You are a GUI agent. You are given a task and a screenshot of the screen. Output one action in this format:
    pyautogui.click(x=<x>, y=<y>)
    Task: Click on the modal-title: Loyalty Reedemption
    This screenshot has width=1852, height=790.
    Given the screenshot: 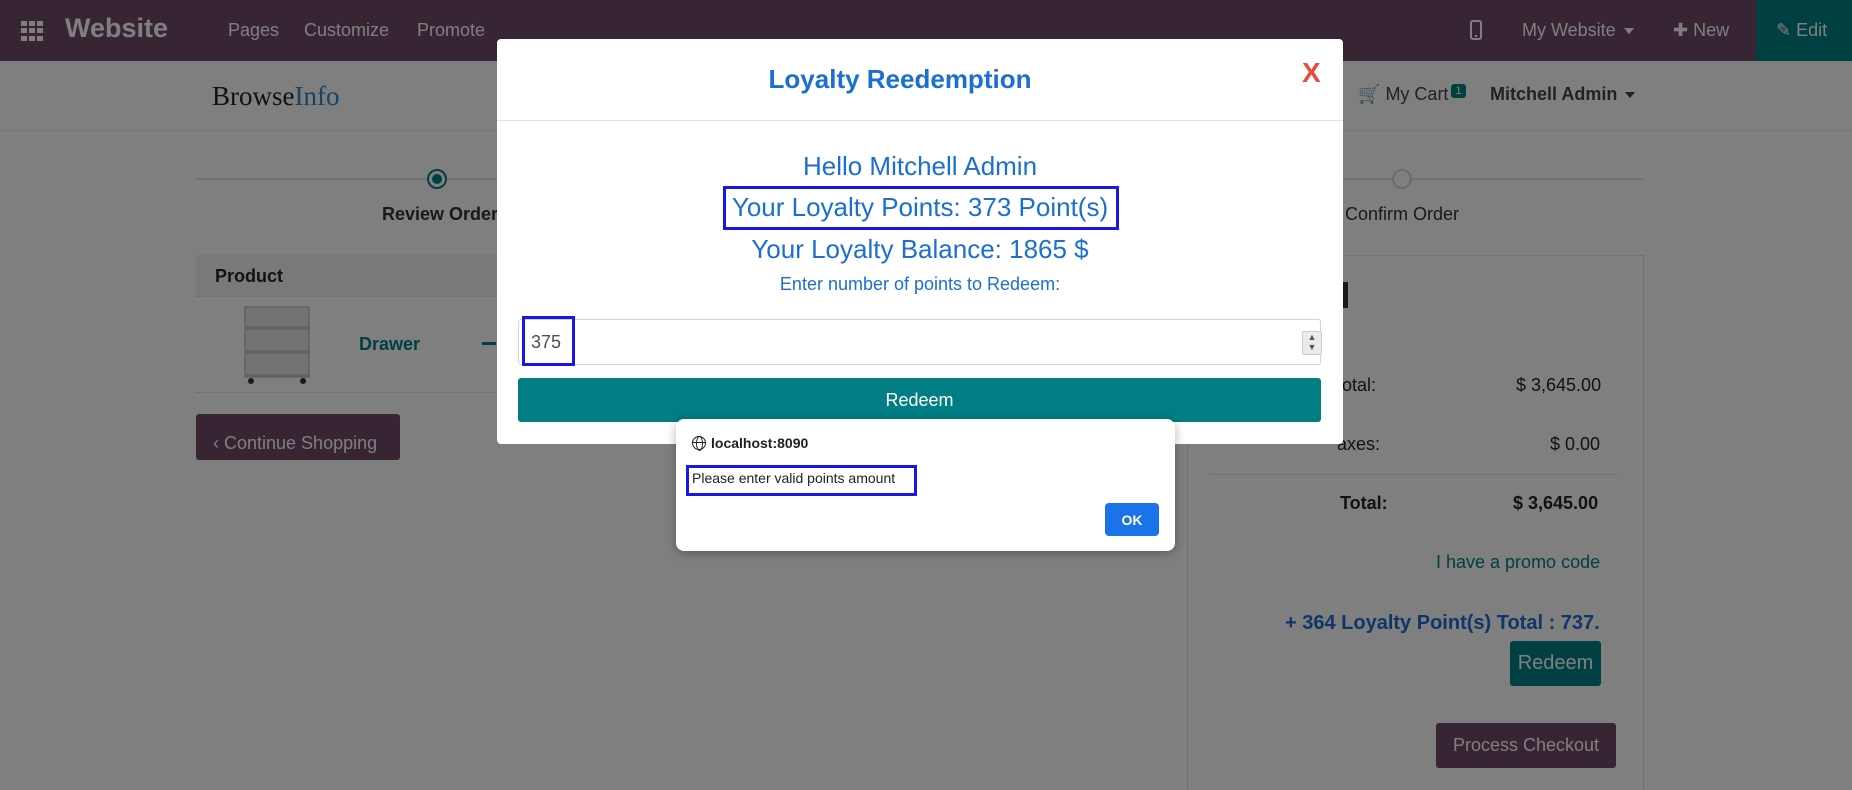 What is the action you would take?
    pyautogui.click(x=900, y=79)
    